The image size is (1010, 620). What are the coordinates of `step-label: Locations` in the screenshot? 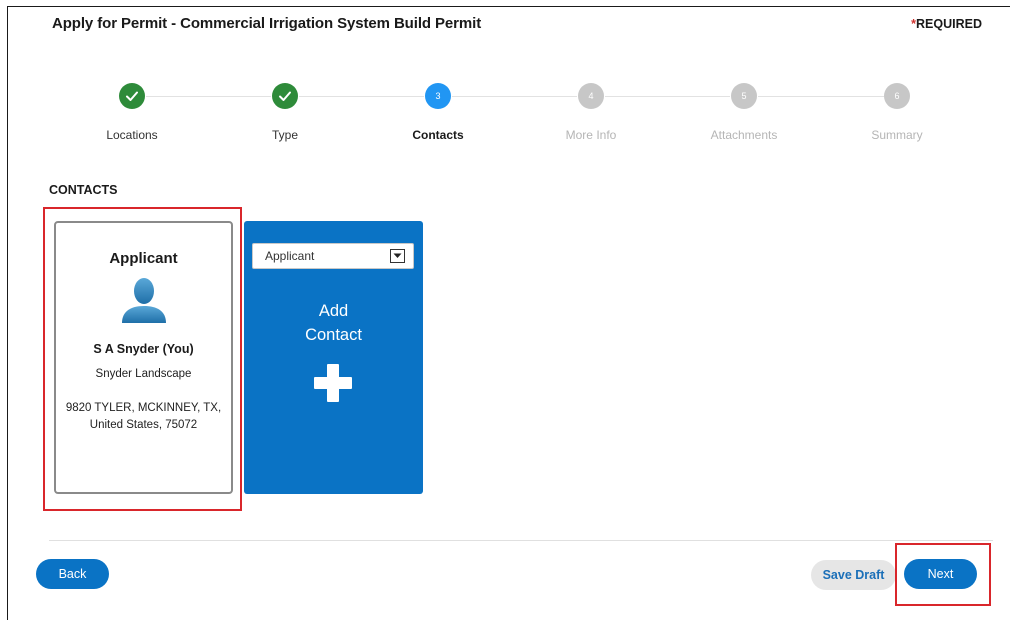 It's located at (132, 135).